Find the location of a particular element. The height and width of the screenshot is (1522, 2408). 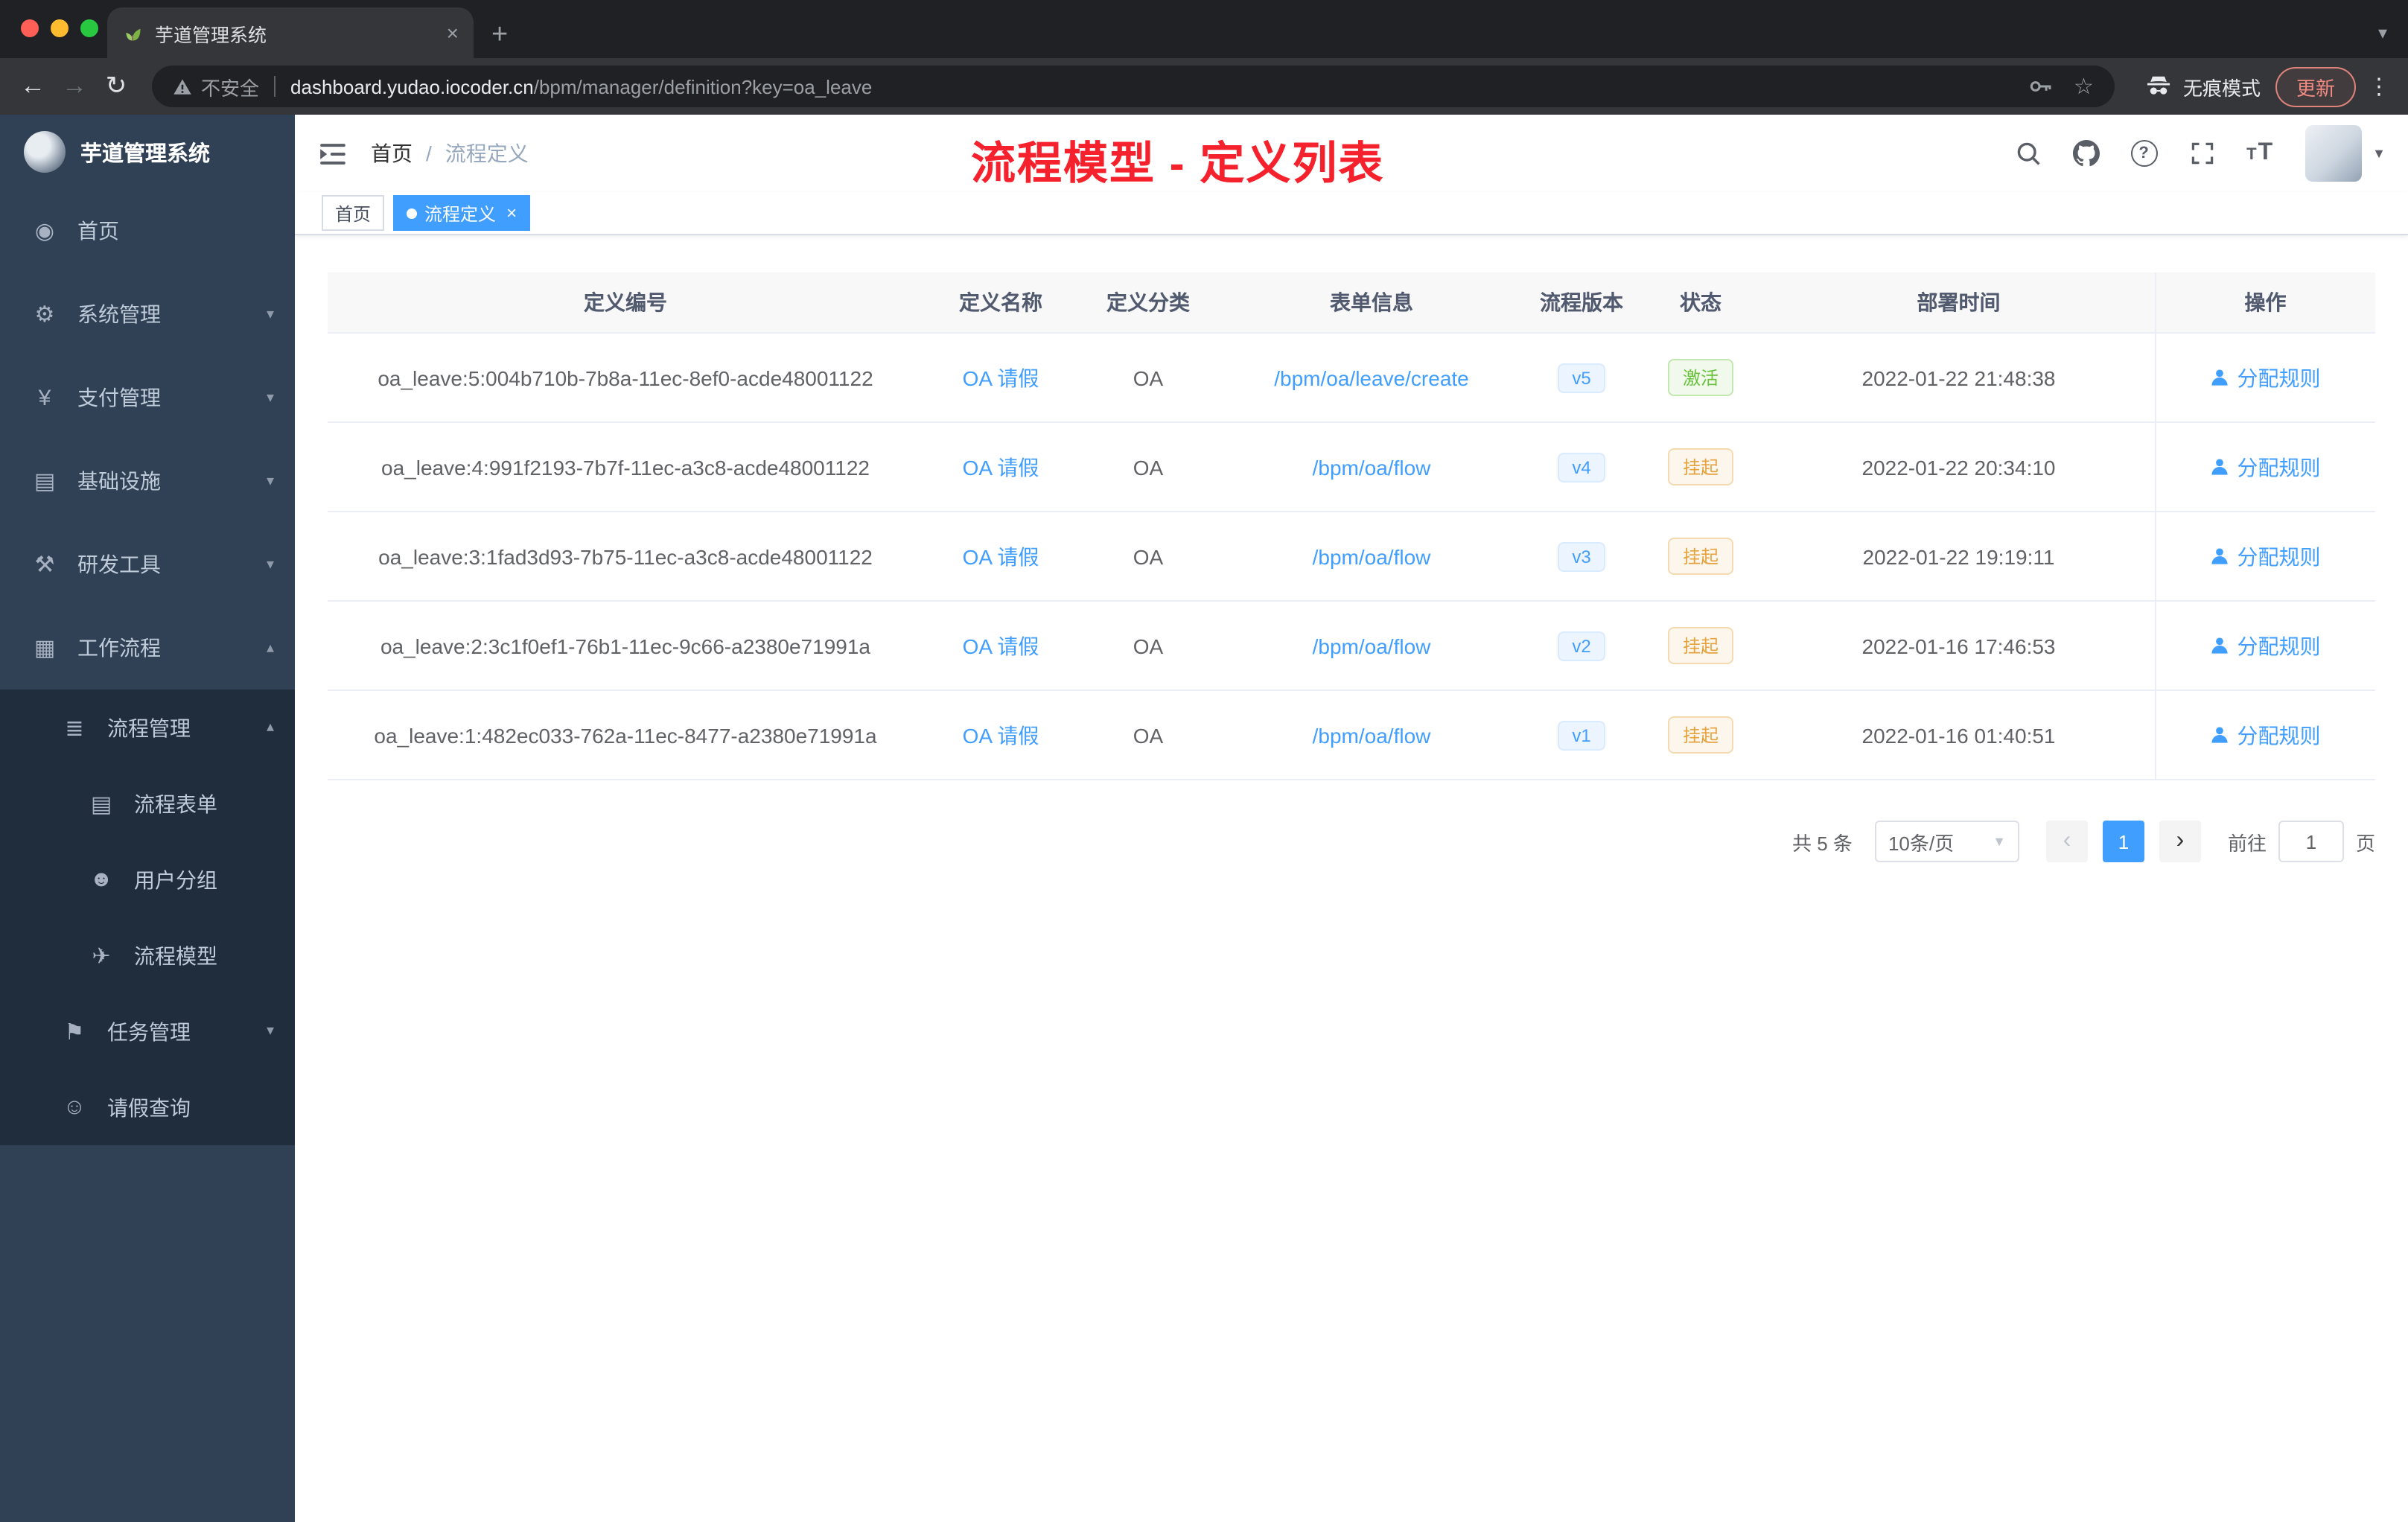

sidebar-item-system-management: ⚙ 系统管理 ▾ is located at coordinates (147, 314).